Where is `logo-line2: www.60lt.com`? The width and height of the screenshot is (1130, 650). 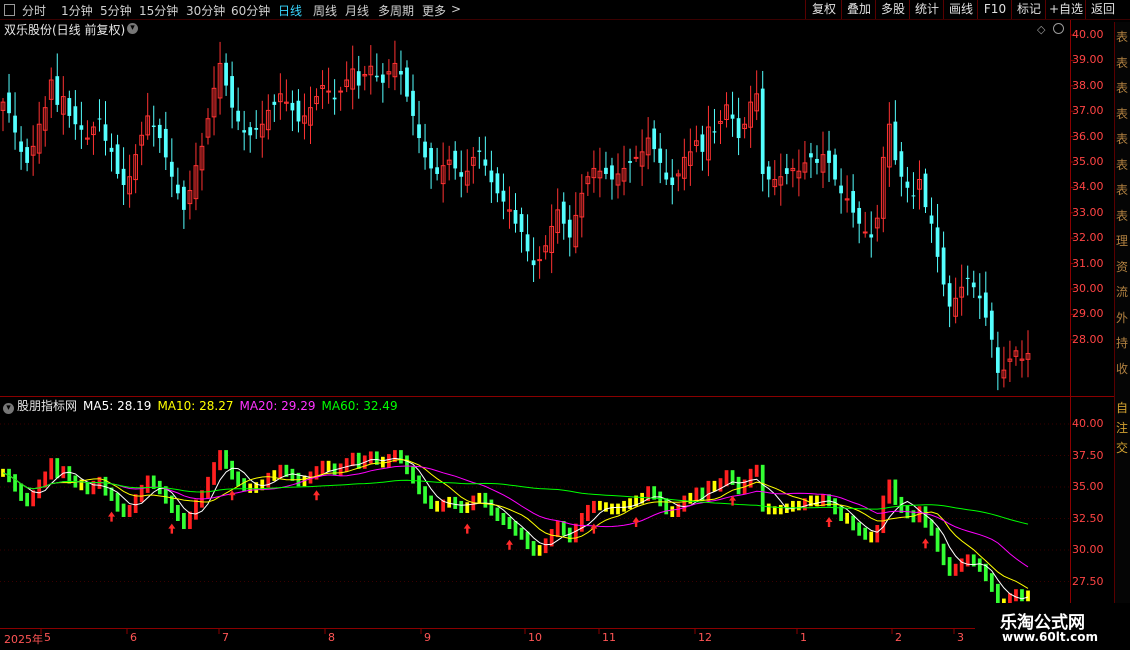
logo-line2: www.60lt.com is located at coordinates (1050, 637).